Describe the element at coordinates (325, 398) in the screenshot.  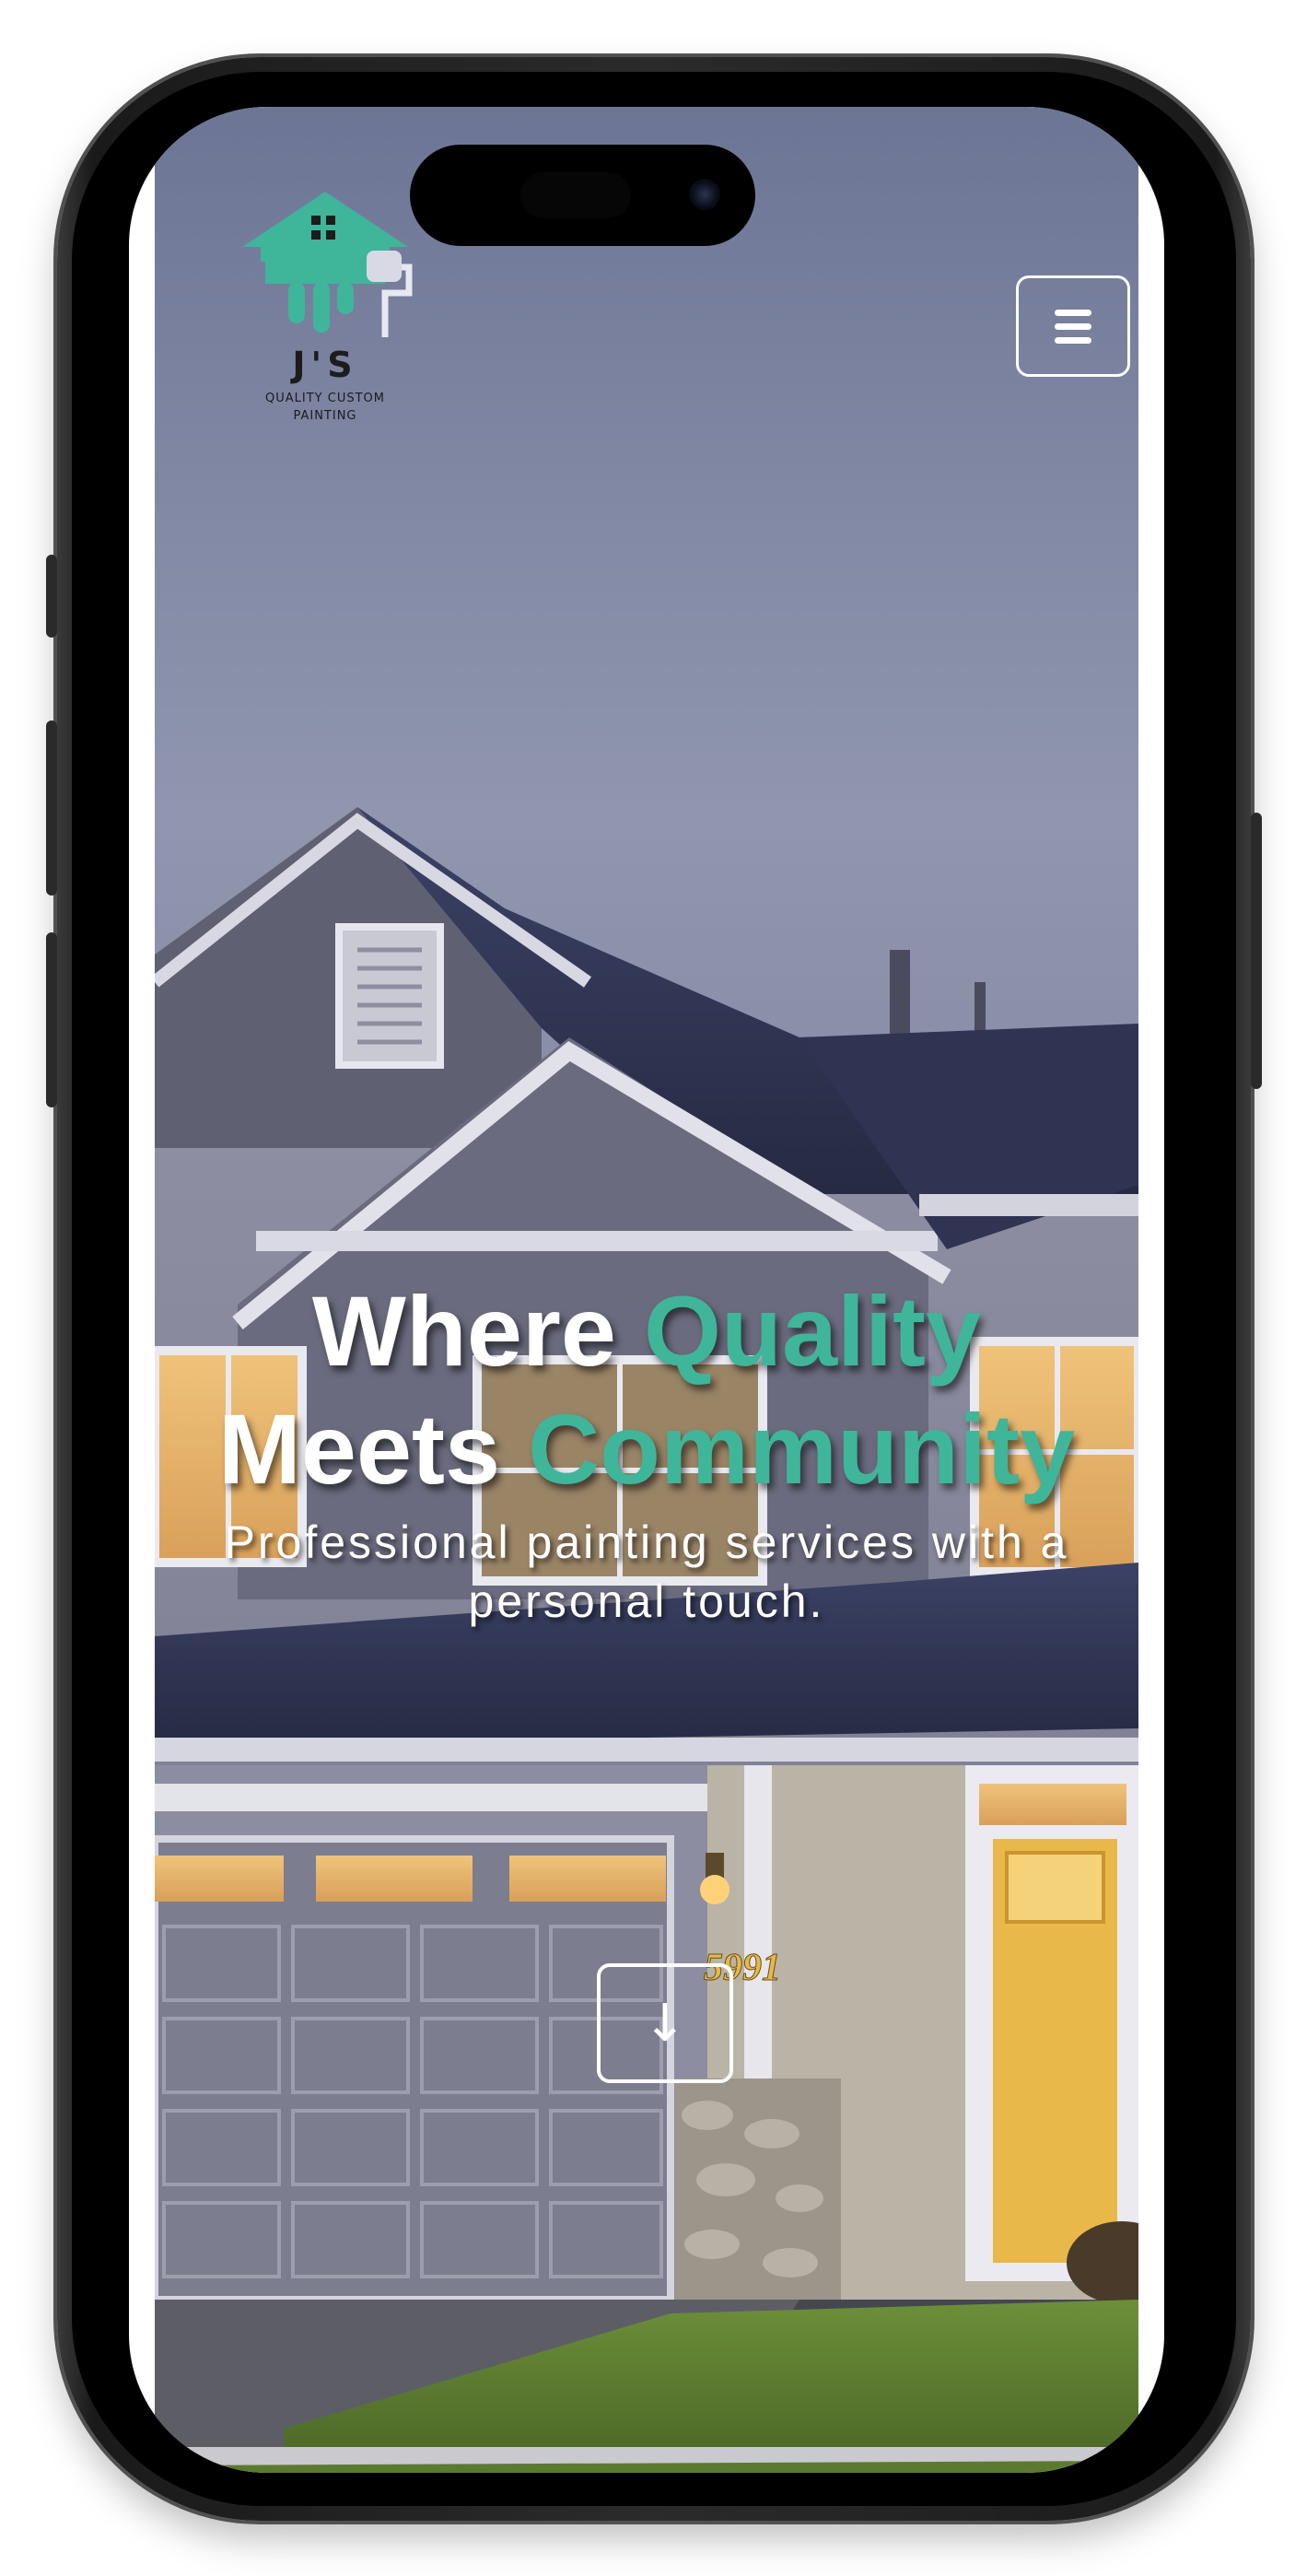
I see `brand-tagline-line1: QUALITY CUSTOM` at that location.